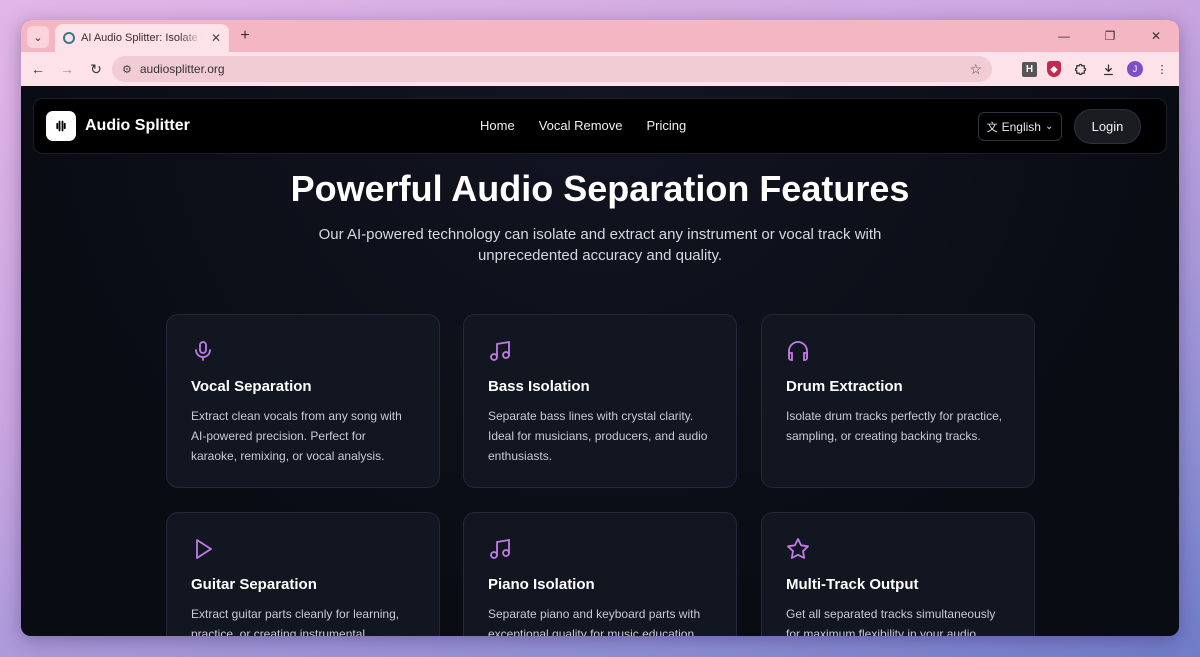  Describe the element at coordinates (541, 584) in the screenshot. I see `feature-title: Piano Isolation` at that location.